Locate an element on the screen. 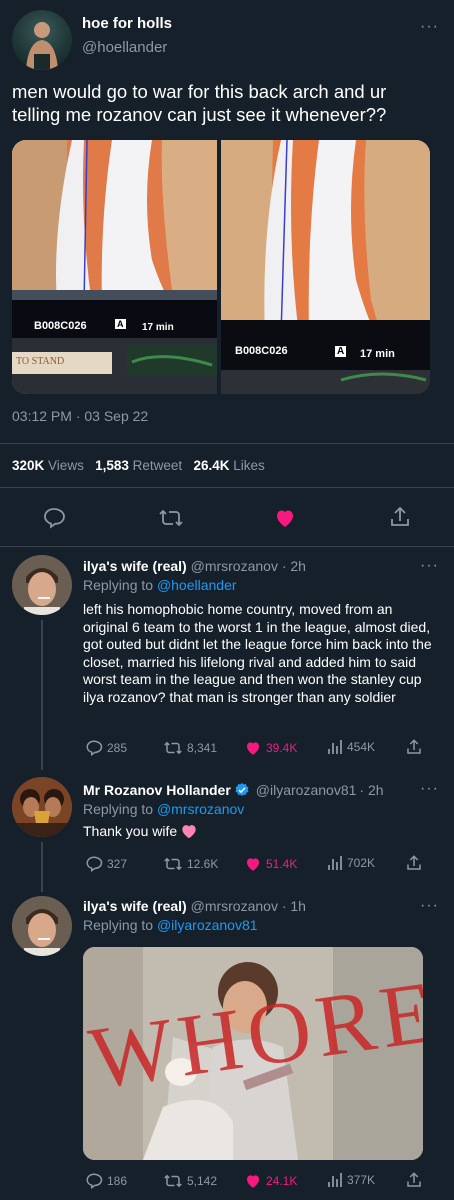  handle: @ilyarozanov81 is located at coordinates (306, 790).